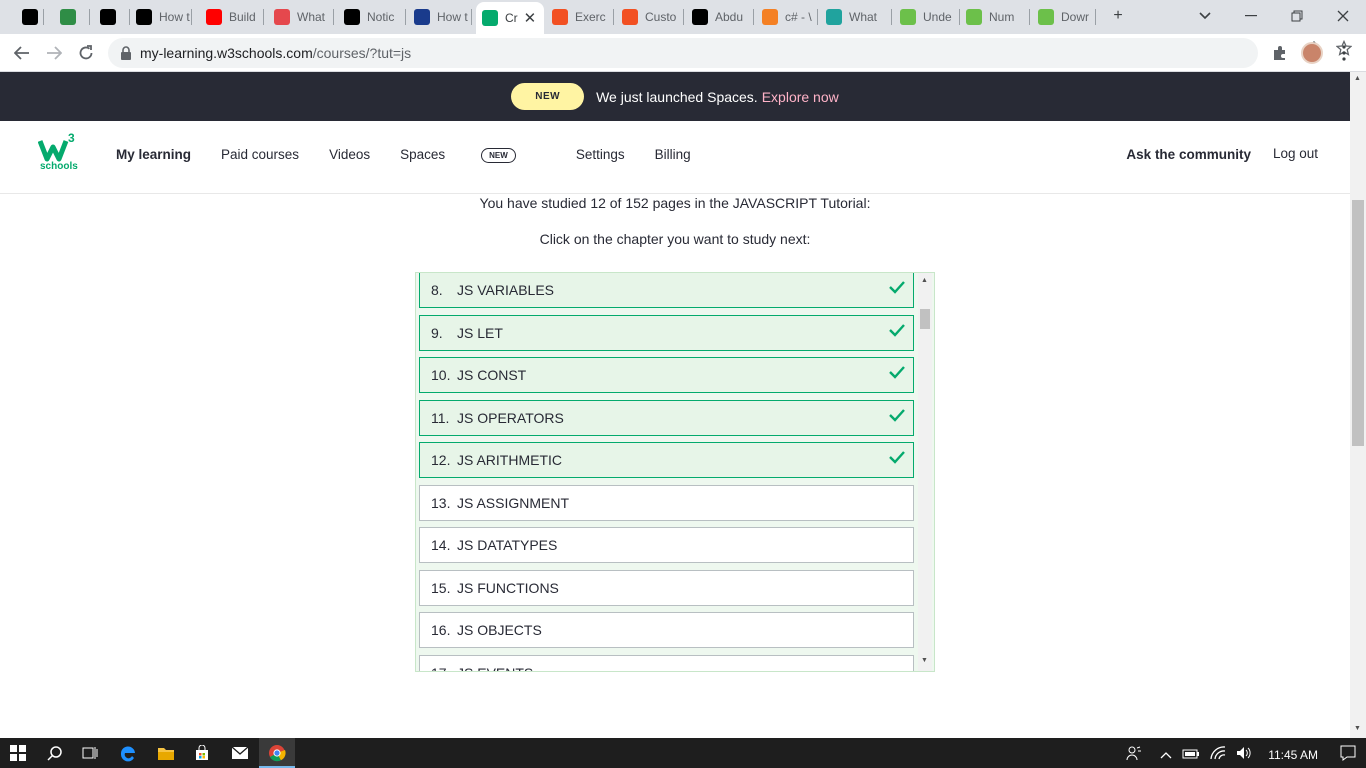 Image resolution: width=1366 pixels, height=768 pixels. What do you see at coordinates (282, 17) in the screenshot?
I see `grammarly-icon` at bounding box center [282, 17].